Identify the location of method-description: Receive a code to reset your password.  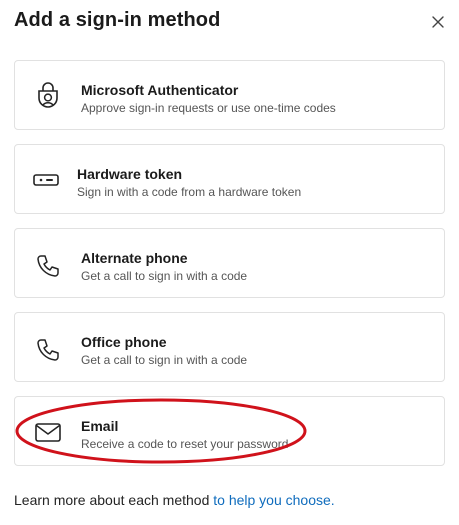
(185, 444).